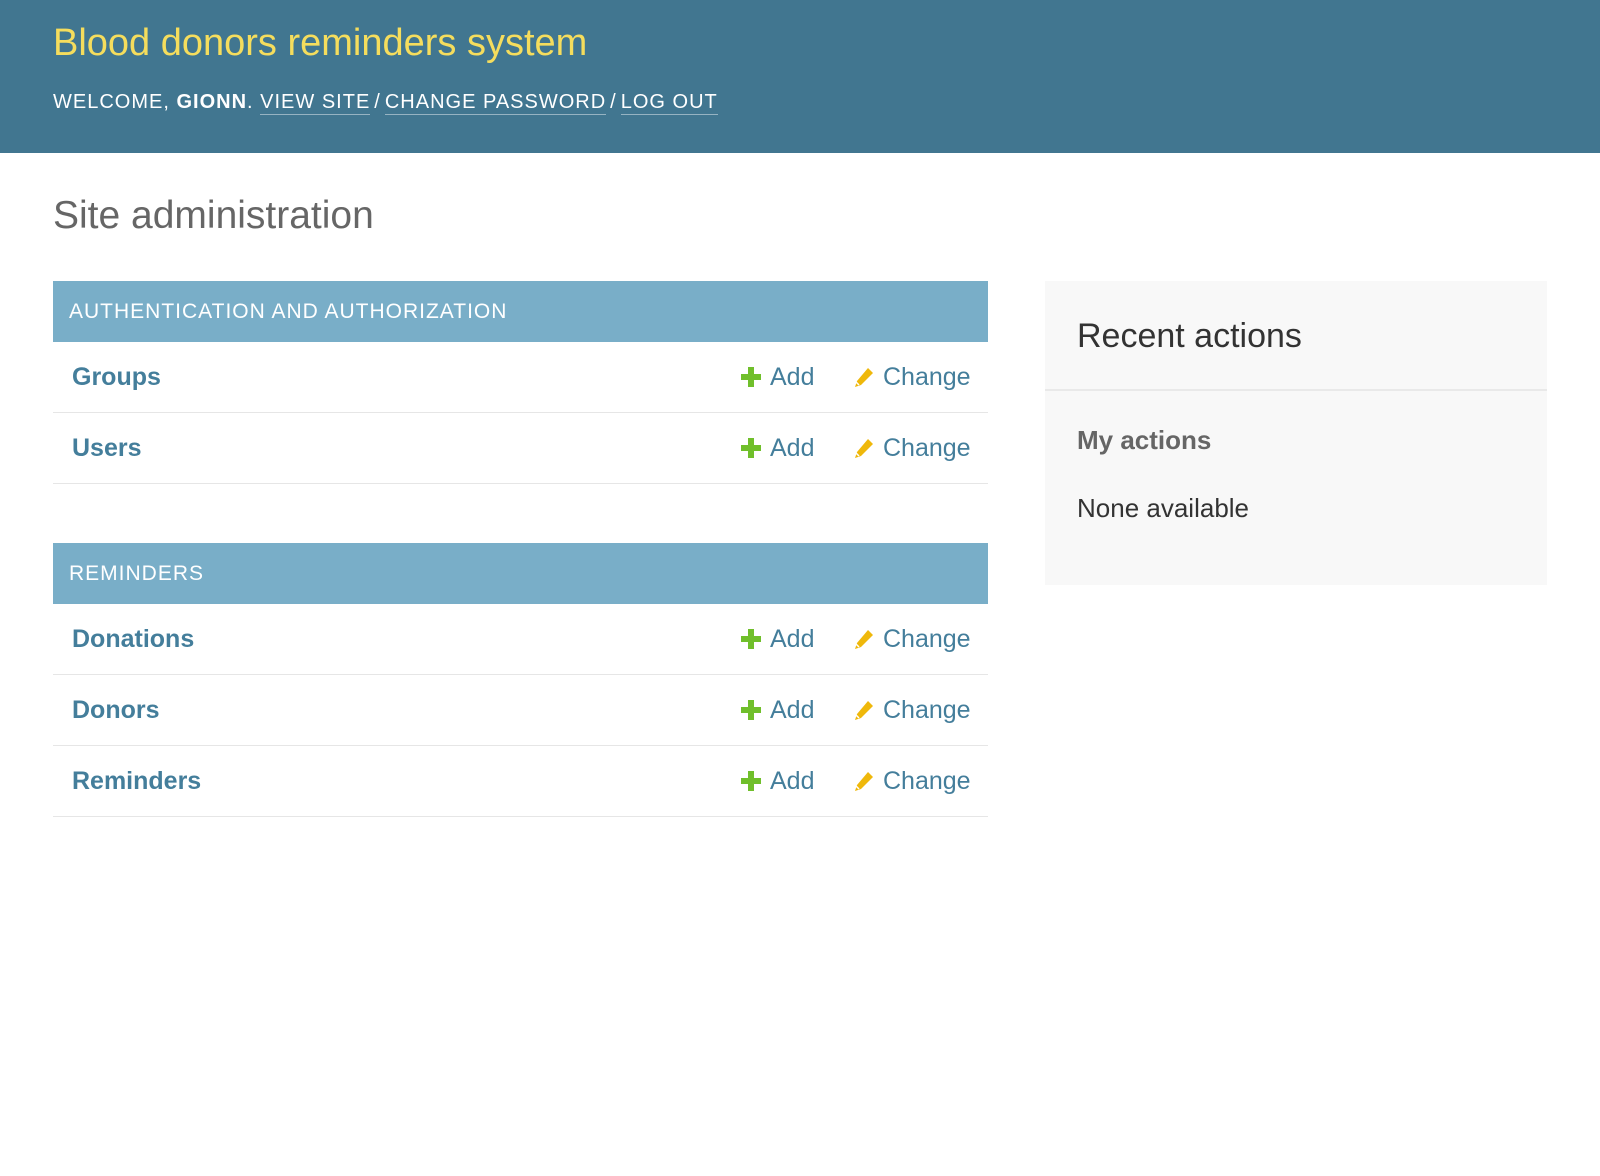 The height and width of the screenshot is (1176, 1600). I want to click on model-row-donations: Donations Add Change, so click(520, 639).